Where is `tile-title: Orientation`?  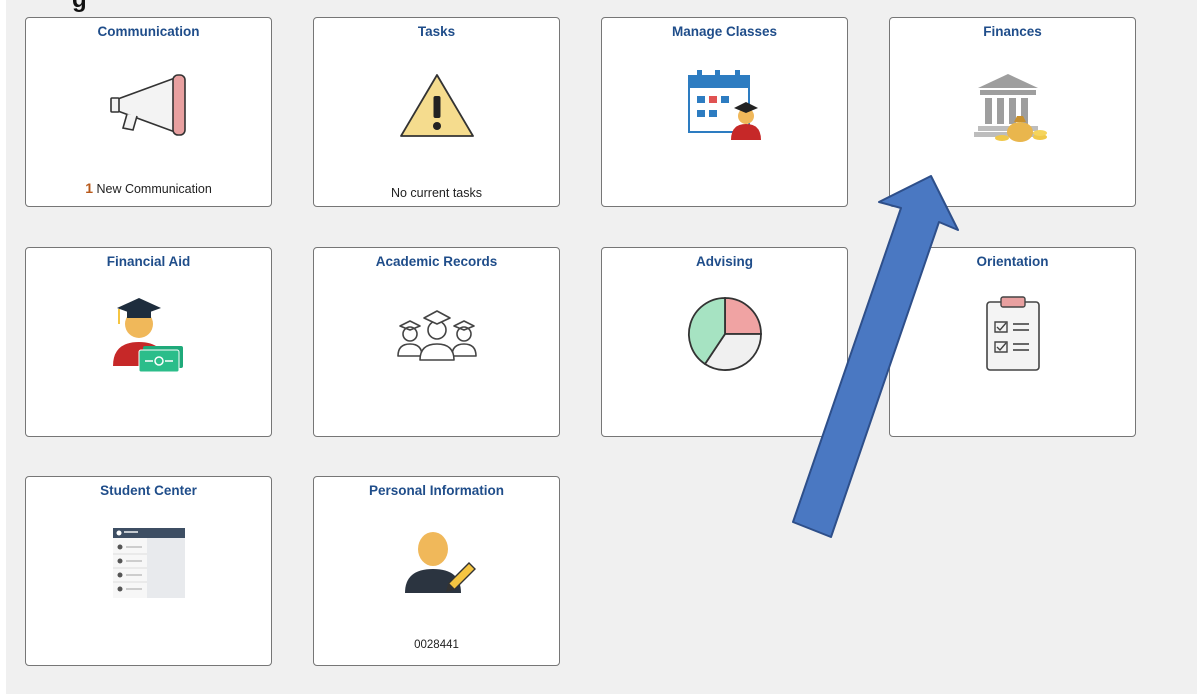 tile-title: Orientation is located at coordinates (1012, 261).